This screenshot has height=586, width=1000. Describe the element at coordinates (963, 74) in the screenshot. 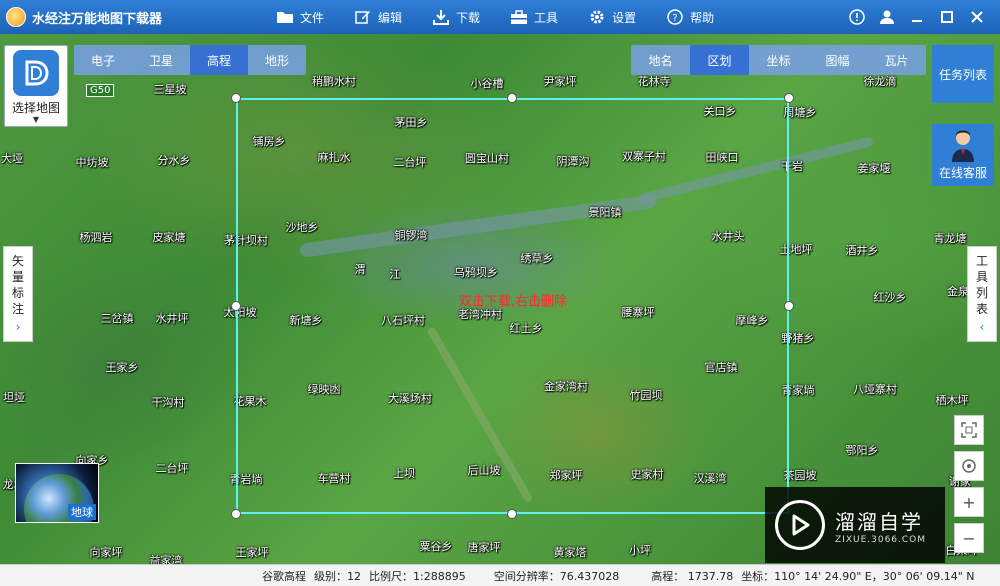

I see `task-list-button: 任务列表` at that location.